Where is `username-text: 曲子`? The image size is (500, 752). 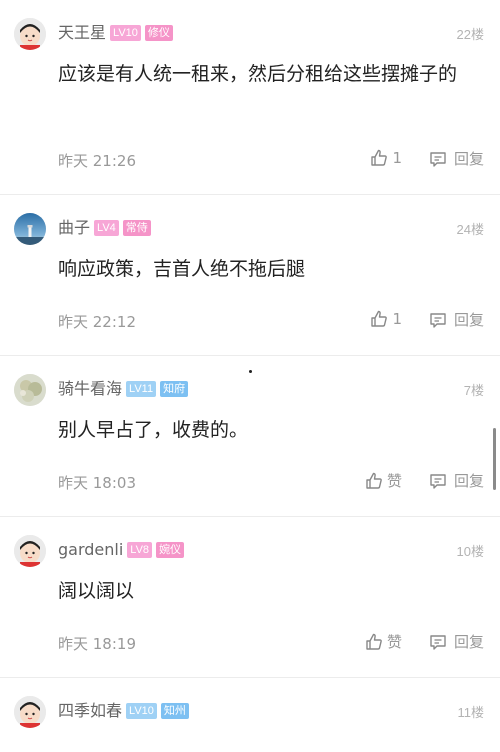 username-text: 曲子 is located at coordinates (74, 228).